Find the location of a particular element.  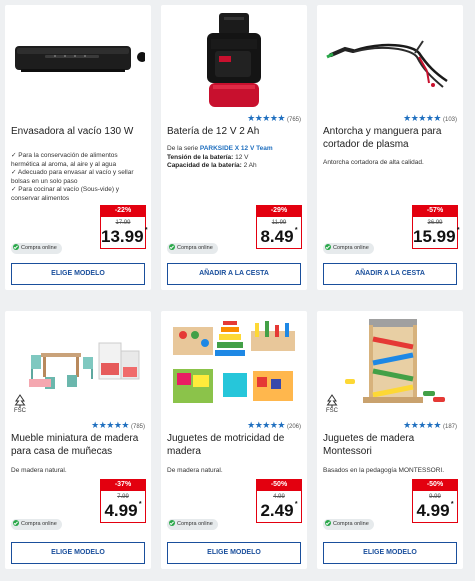

rating-count: (206) is located at coordinates (293, 427).